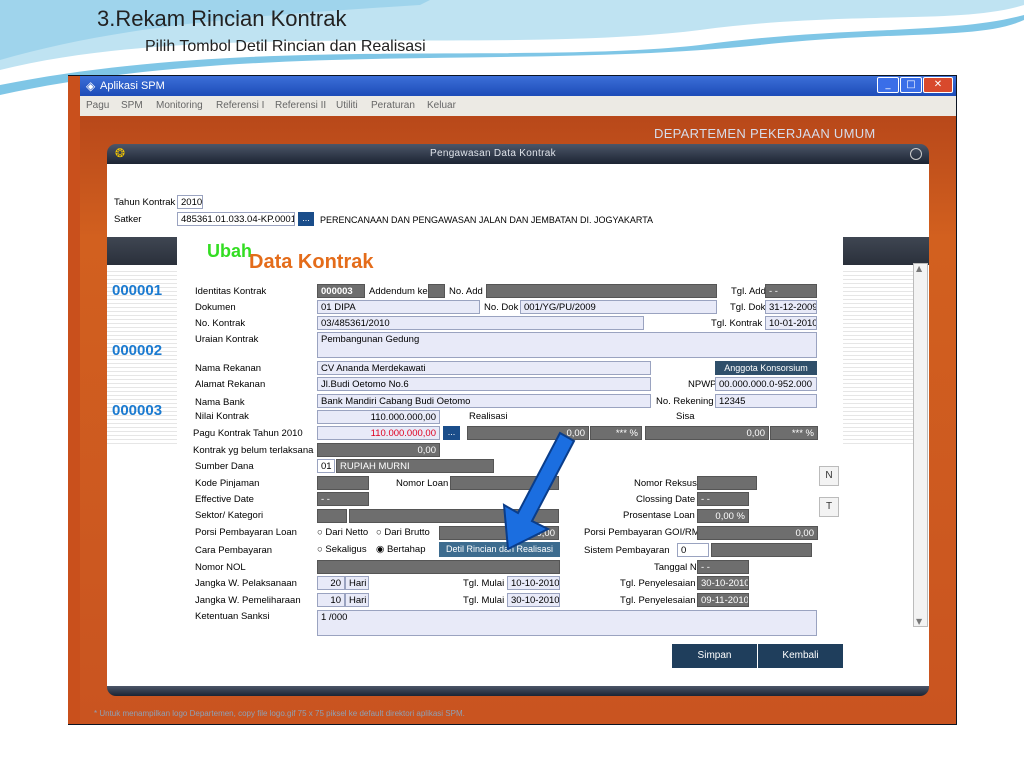 This screenshot has height=768, width=1024. What do you see at coordinates (757, 533) in the screenshot?
I see `porsi-goi-field: 0,00` at bounding box center [757, 533].